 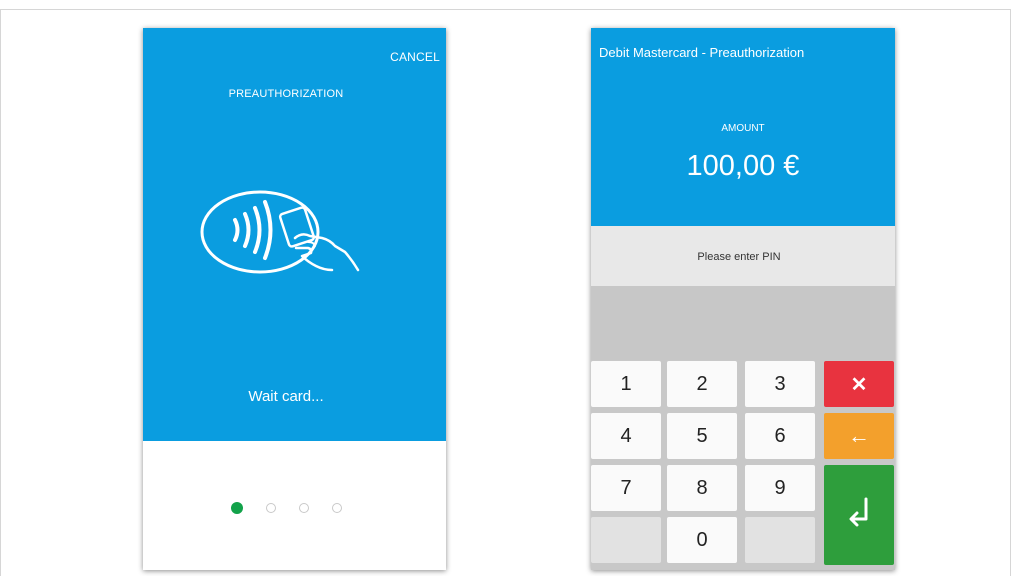 What do you see at coordinates (286, 94) in the screenshot?
I see `transaction-type-title: PREAUTHORIZATION` at bounding box center [286, 94].